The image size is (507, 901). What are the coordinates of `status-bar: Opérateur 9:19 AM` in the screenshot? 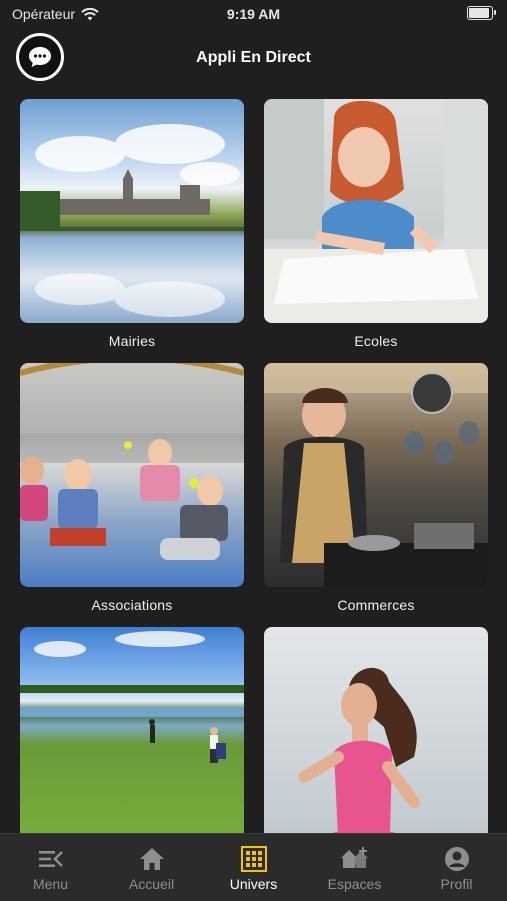 It's located at (253, 14).